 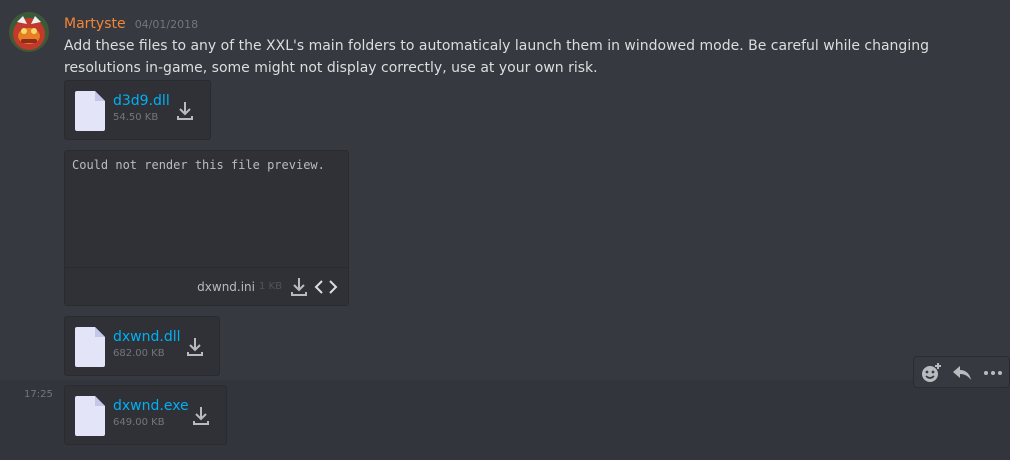 What do you see at coordinates (137, 110) in the screenshot?
I see `attachment-d3d9: d3d9.dll 54.50 KB` at bounding box center [137, 110].